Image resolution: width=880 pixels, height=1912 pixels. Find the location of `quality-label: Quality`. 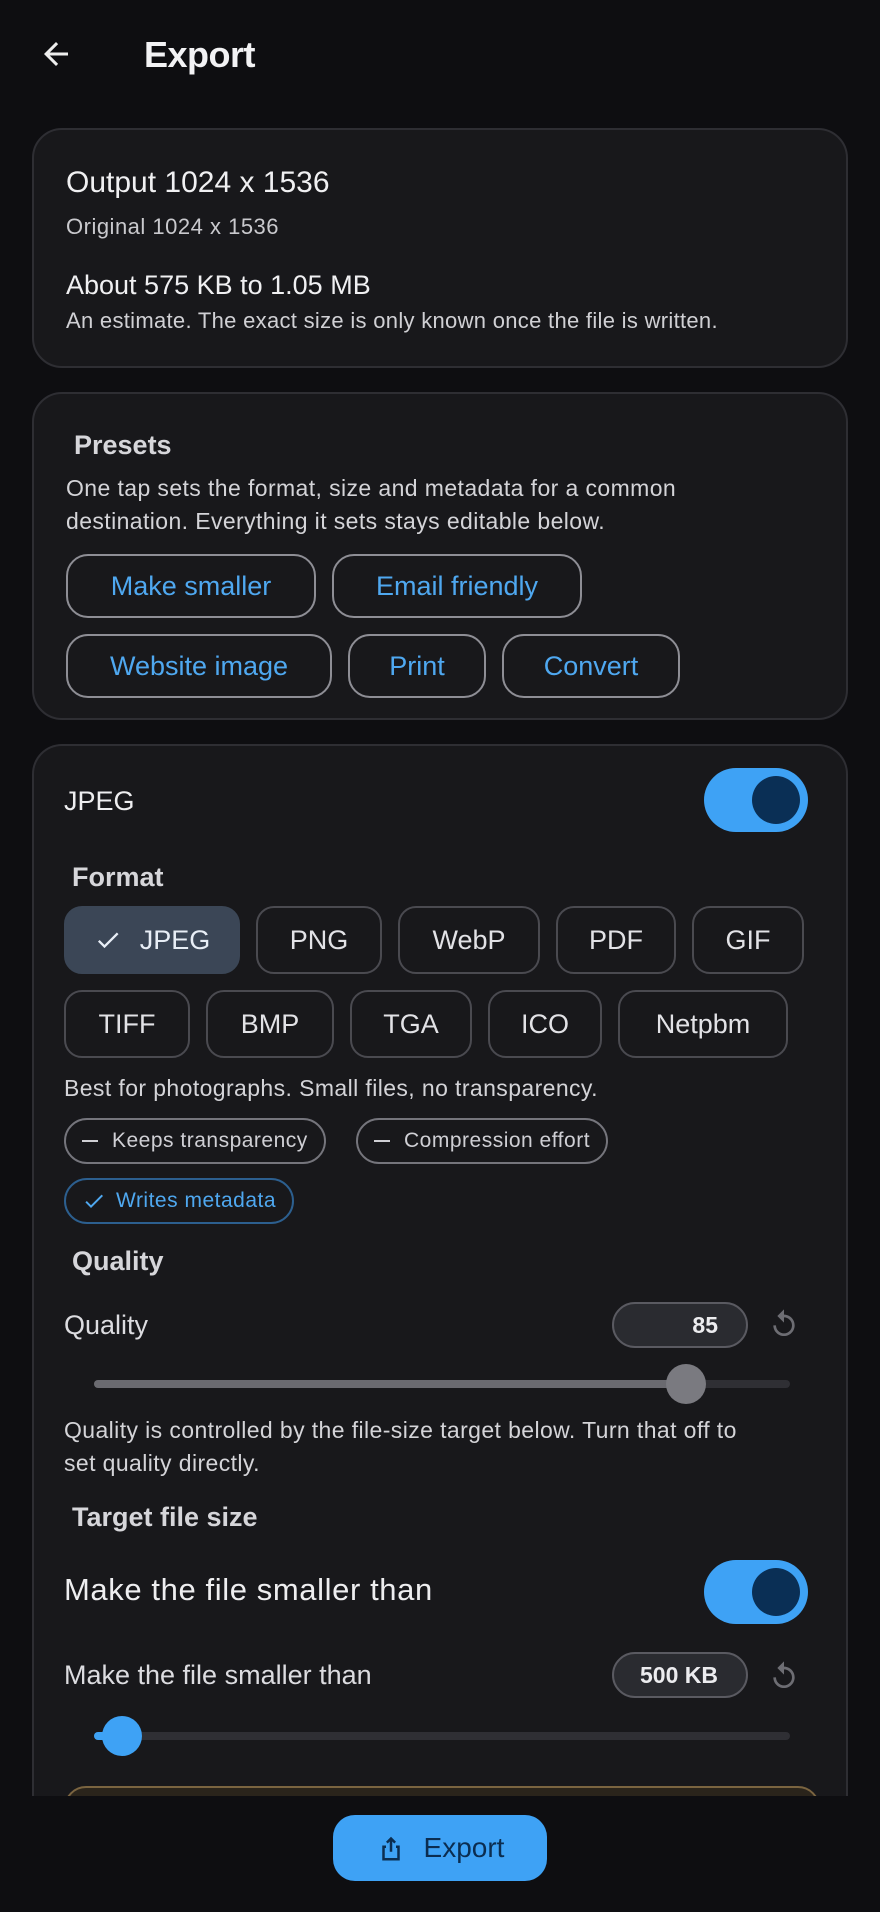

quality-label: Quality is located at coordinates (106, 1325).